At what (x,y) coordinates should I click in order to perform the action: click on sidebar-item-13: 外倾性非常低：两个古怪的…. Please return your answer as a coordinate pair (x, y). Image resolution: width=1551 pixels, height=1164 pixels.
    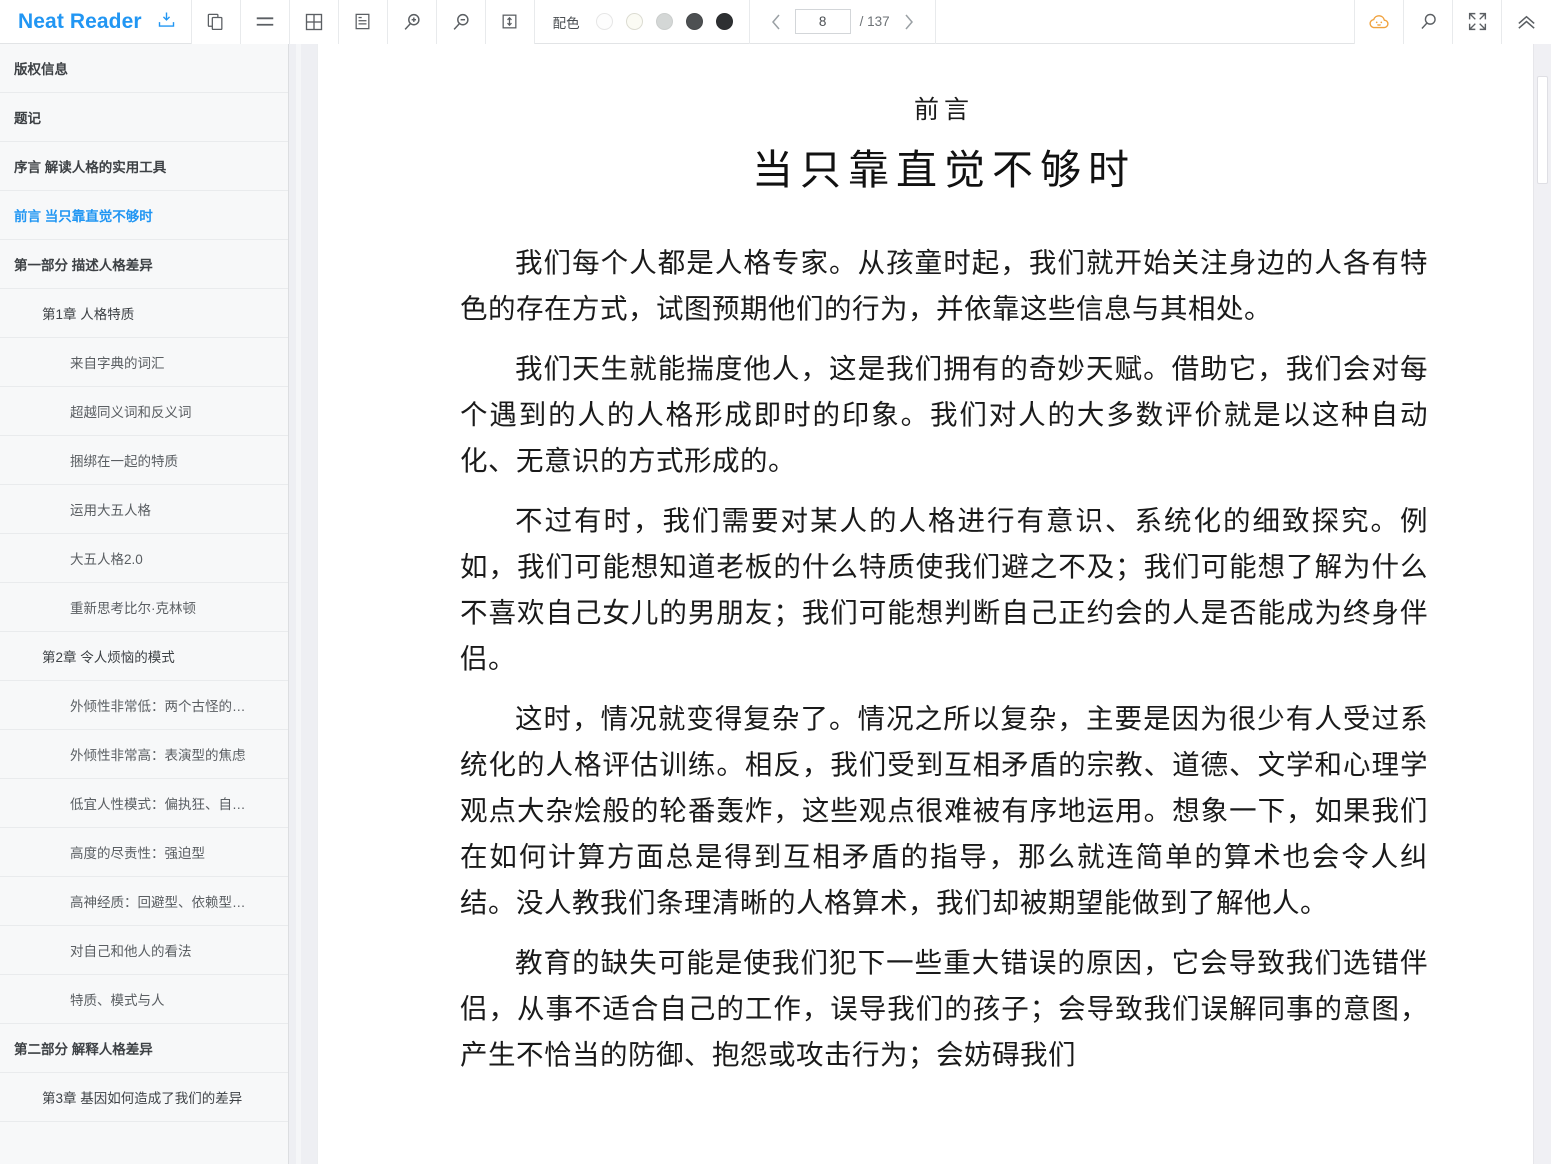
    Looking at the image, I should click on (144, 705).